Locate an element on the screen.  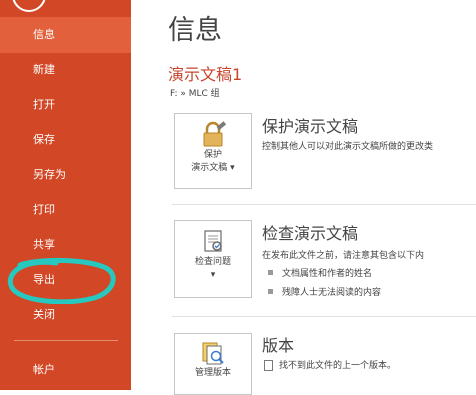
protect-tile-label-line1: 保护 is located at coordinates (212, 155).